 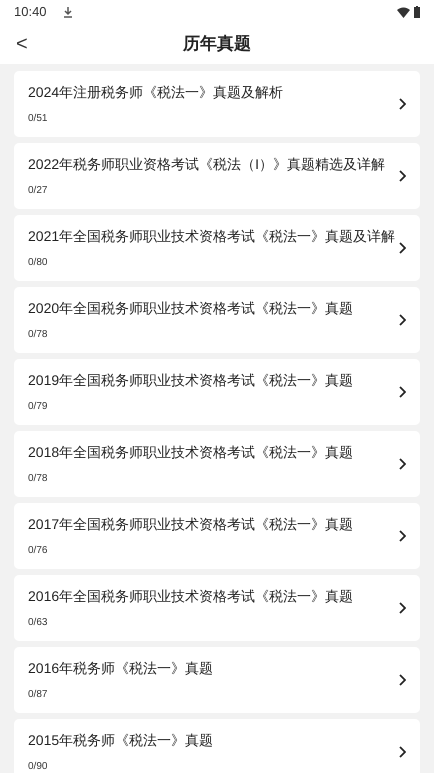 What do you see at coordinates (217, 464) in the screenshot?
I see `paper-card: 2018年全国税务师职业技术资格考试《税法一》真题 0/78` at bounding box center [217, 464].